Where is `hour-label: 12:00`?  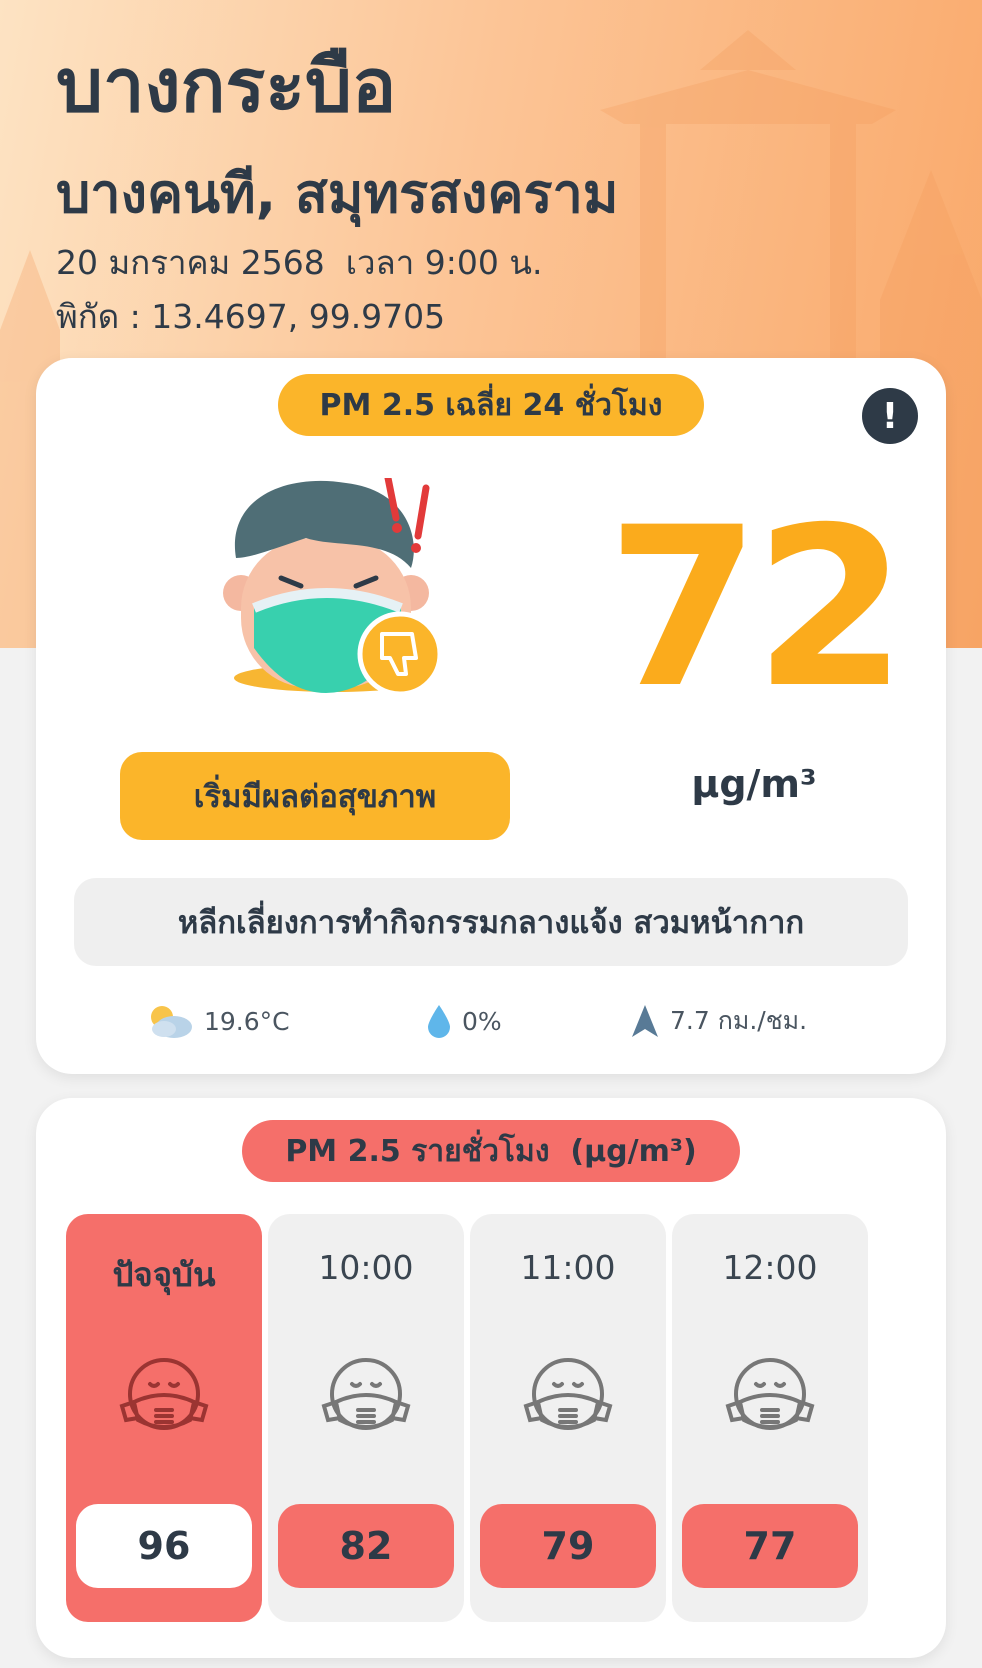 hour-label: 12:00 is located at coordinates (770, 1267).